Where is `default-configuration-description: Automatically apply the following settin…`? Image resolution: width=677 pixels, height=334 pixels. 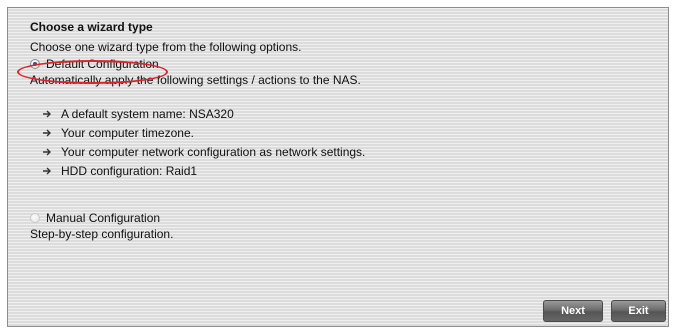
default-configuration-description: Automatically apply the following settin… is located at coordinates (195, 80).